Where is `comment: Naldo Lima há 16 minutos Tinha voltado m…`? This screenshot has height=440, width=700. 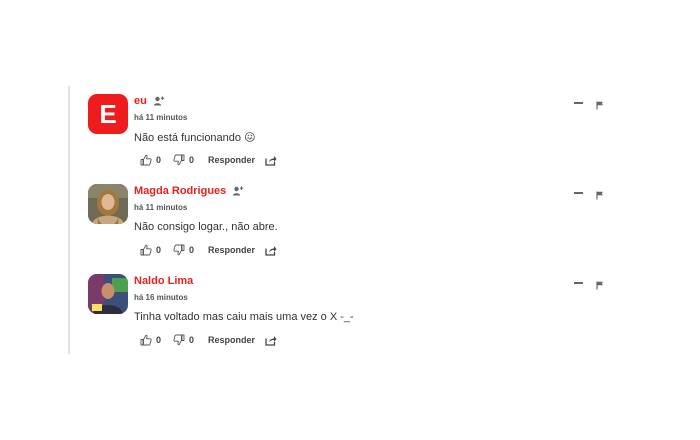
comment: Naldo Lima há 16 minutos Tinha voltado m… is located at coordinates (349, 311).